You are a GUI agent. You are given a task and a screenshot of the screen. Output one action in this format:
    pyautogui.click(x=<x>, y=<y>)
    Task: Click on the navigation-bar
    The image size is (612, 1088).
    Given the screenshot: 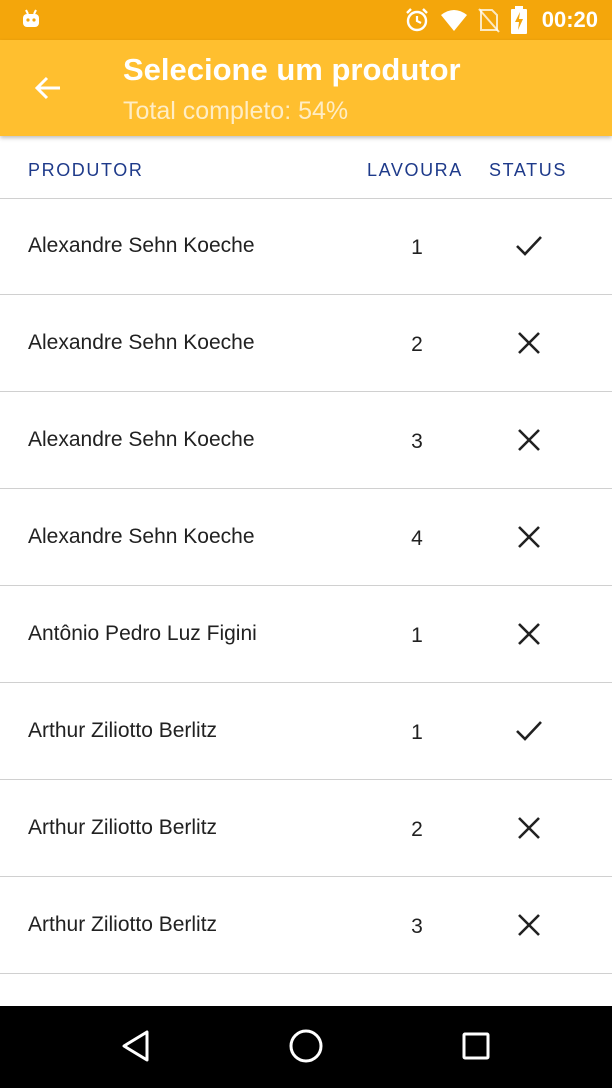 What is the action you would take?
    pyautogui.click(x=306, y=1047)
    